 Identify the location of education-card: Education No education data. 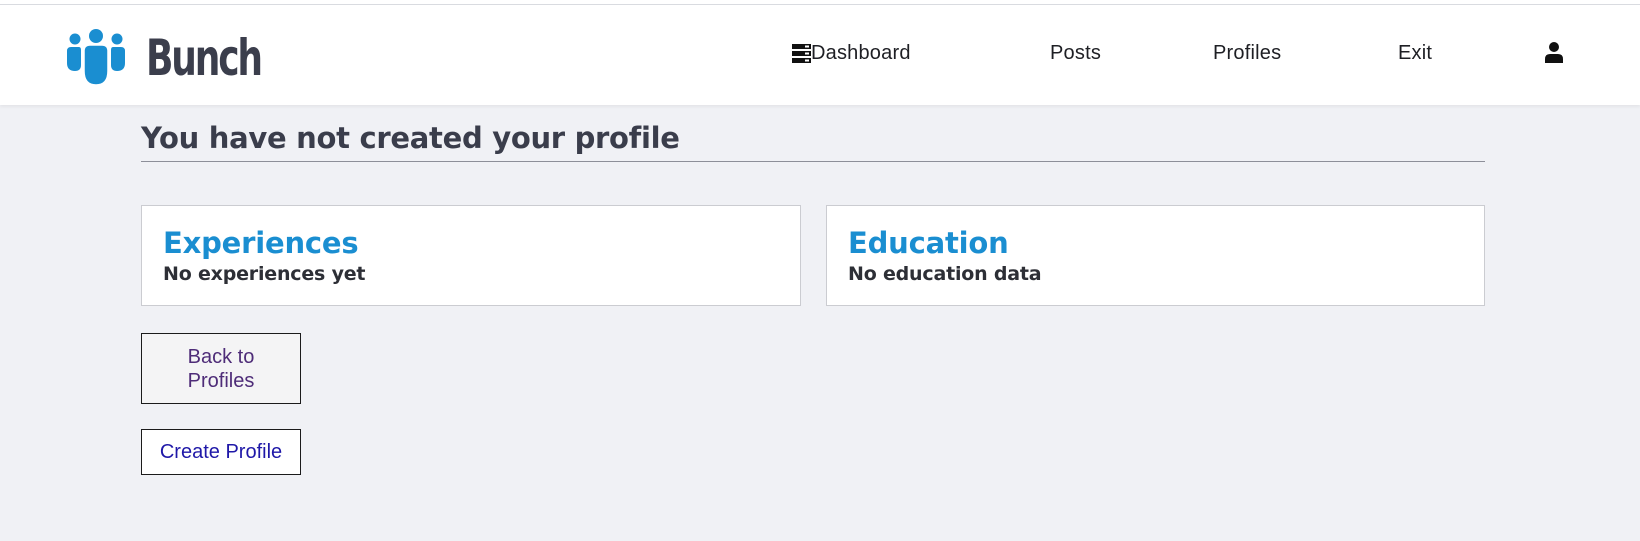
(1155, 255).